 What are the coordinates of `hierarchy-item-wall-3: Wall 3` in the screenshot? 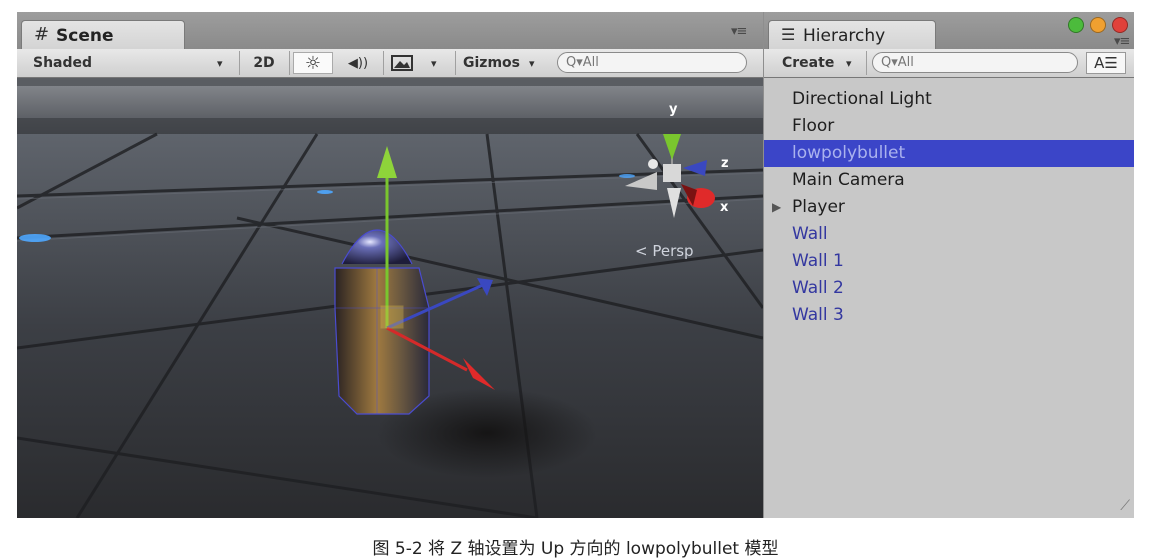 It's located at (949, 315).